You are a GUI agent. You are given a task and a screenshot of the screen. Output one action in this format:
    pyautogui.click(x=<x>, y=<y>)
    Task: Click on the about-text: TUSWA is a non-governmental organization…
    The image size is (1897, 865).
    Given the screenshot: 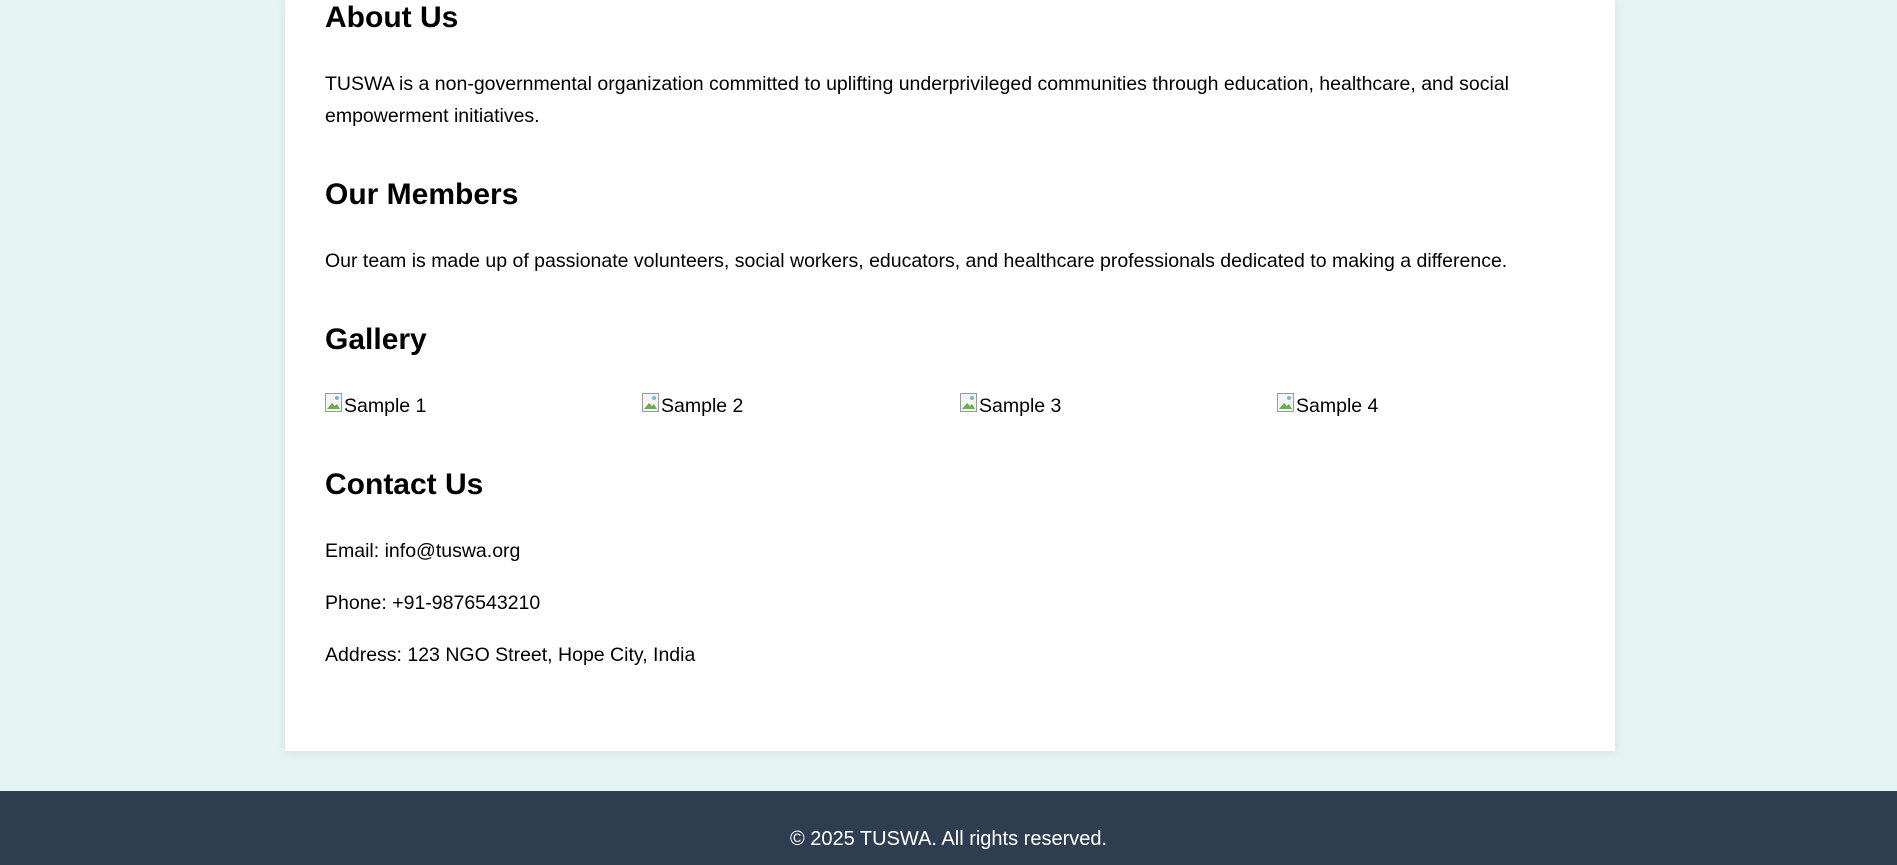 What is the action you would take?
    pyautogui.click(x=917, y=100)
    